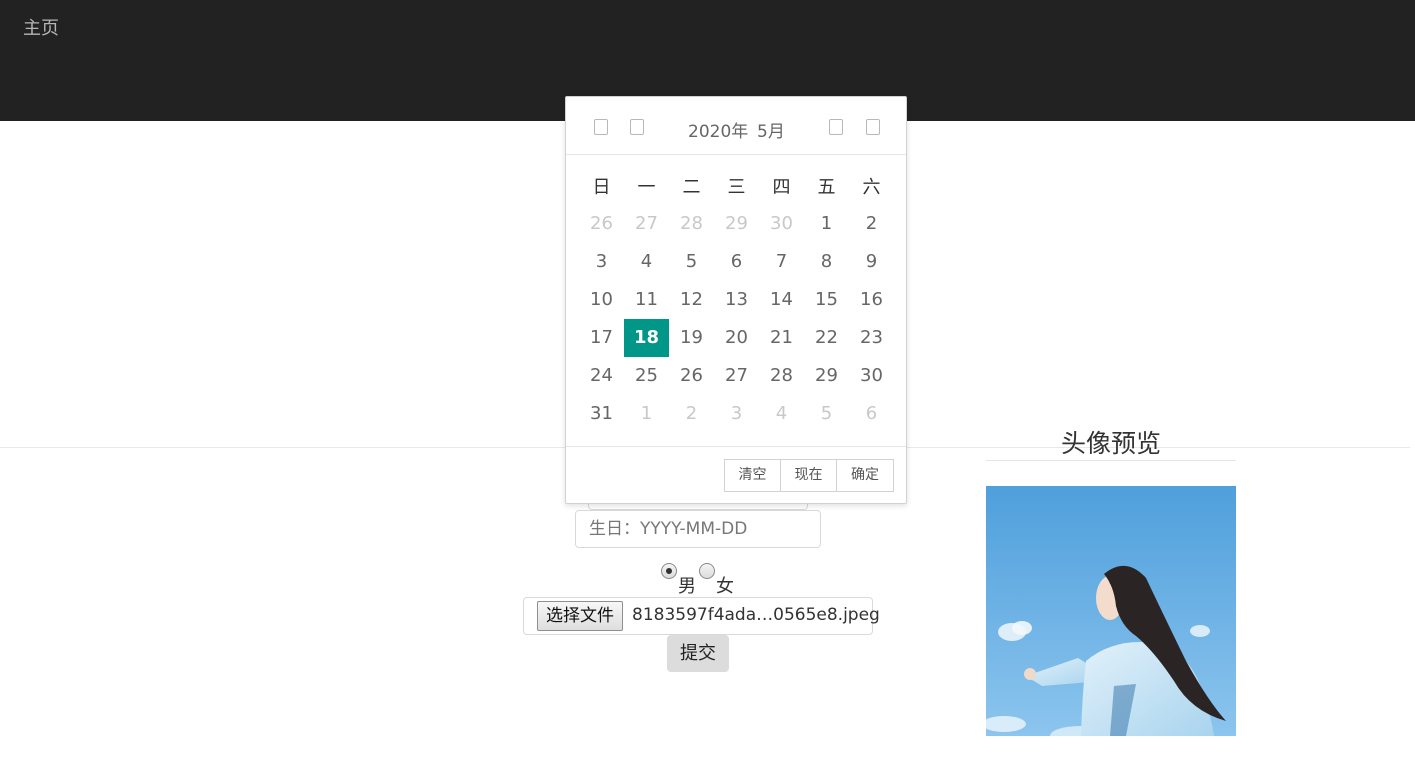 This screenshot has height=776, width=1415. I want to click on next-month-icon, so click(836, 127).